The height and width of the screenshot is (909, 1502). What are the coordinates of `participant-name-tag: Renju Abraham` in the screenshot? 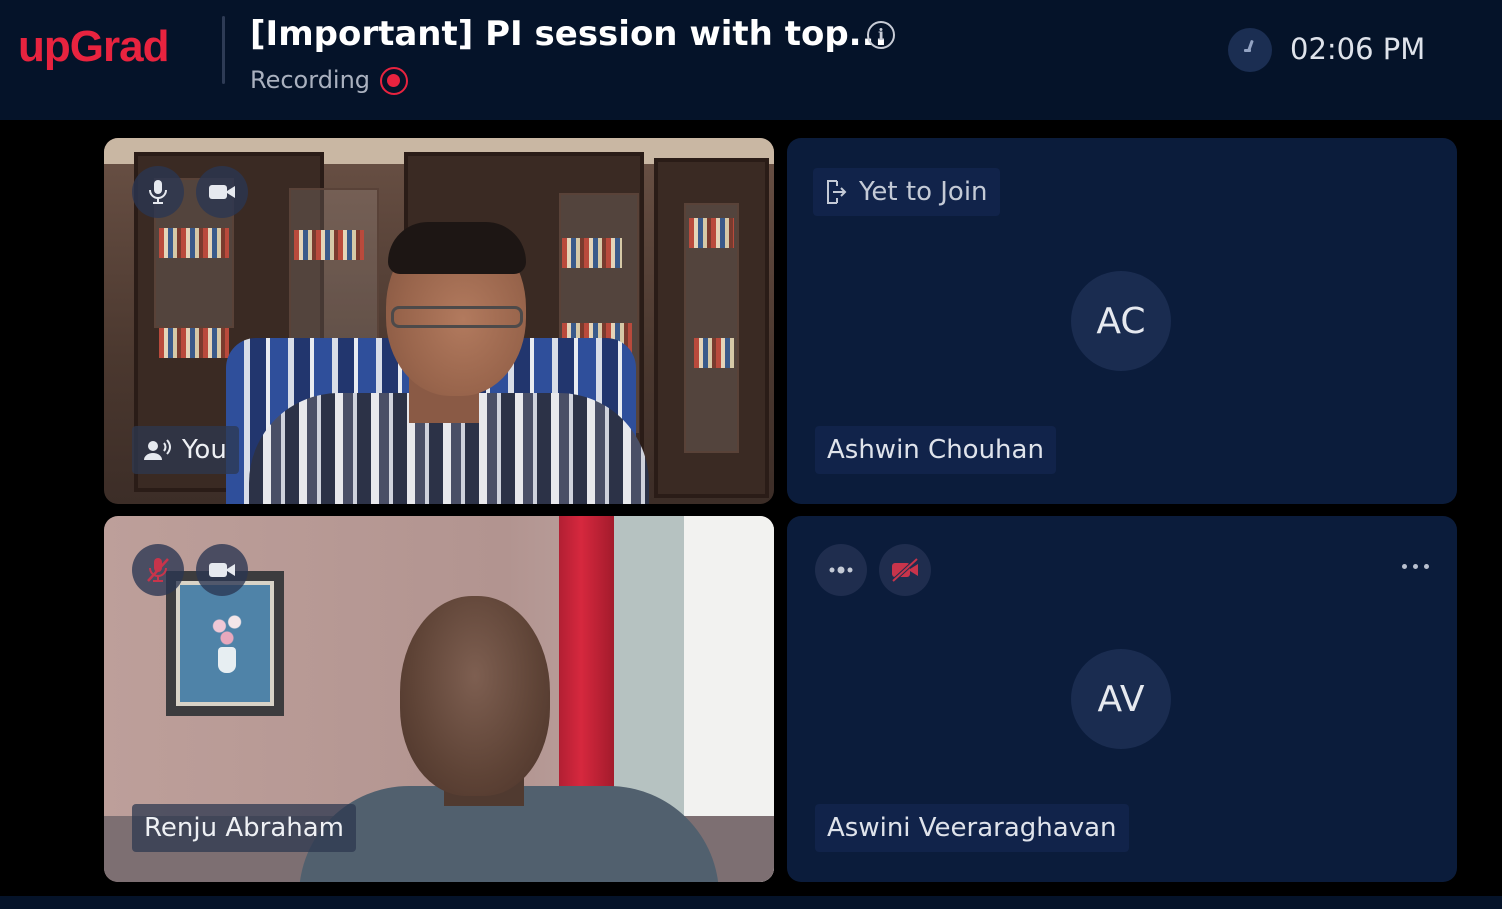 It's located at (244, 828).